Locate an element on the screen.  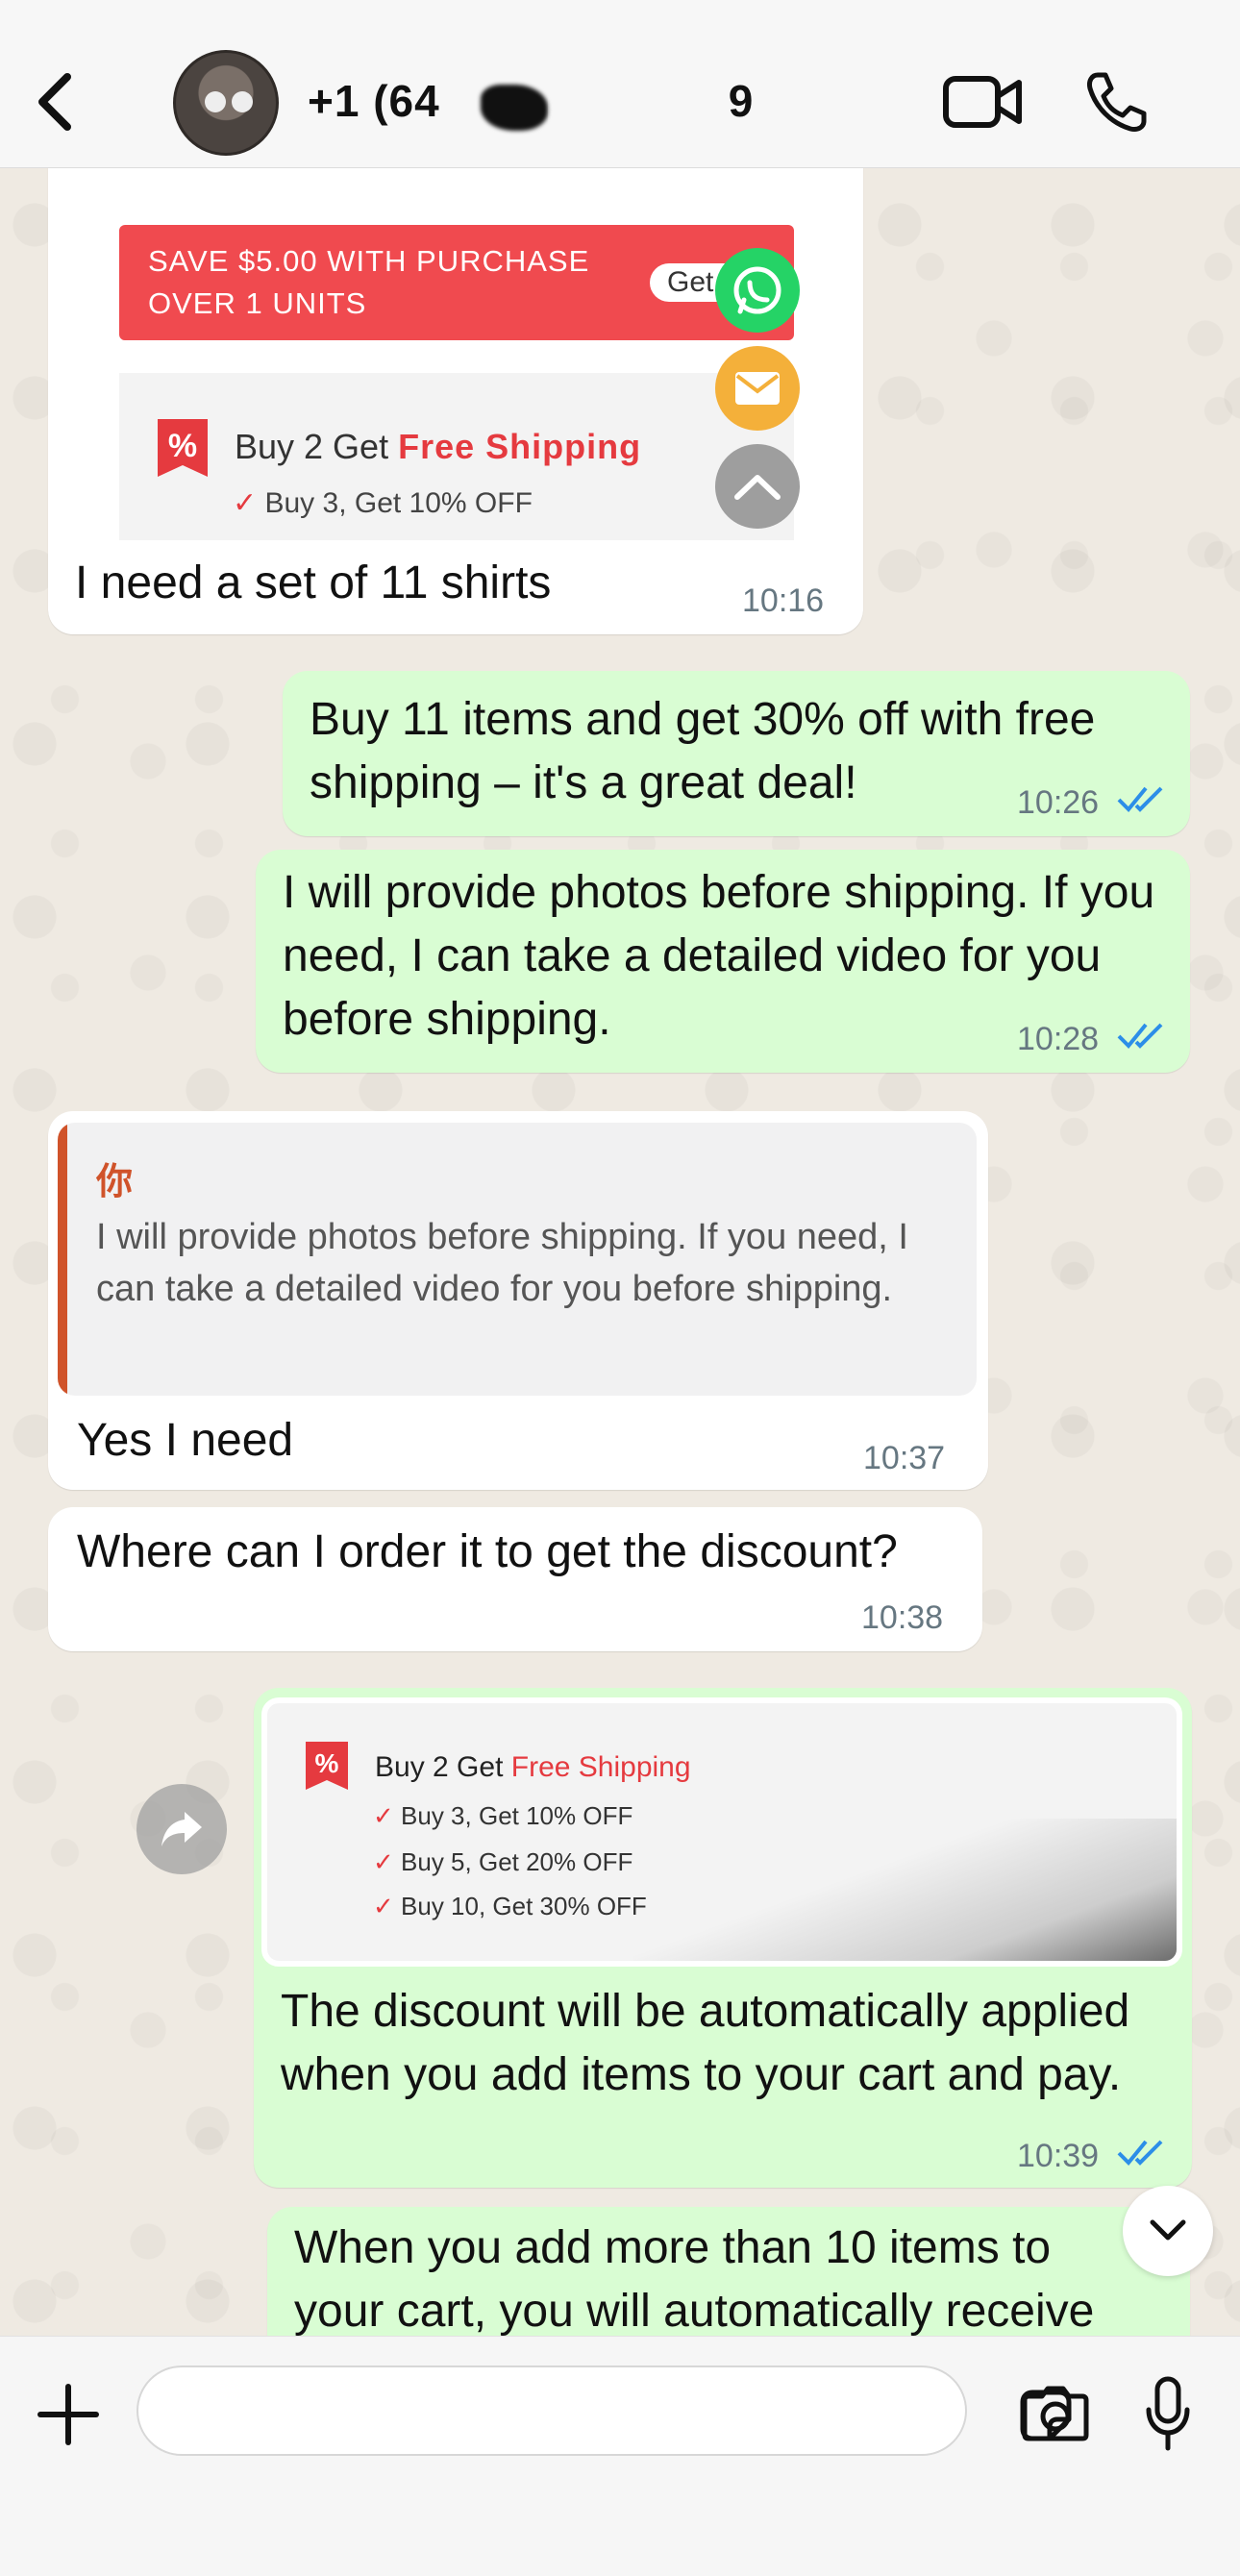
forward-icon is located at coordinates (181, 1829).